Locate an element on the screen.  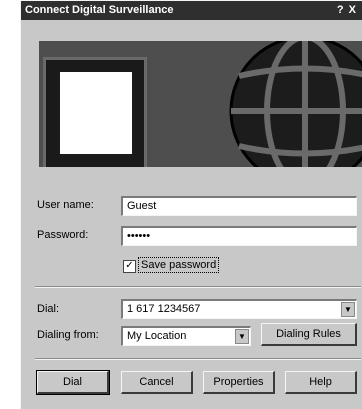
save-password-checkbox: ✓ is located at coordinates (129, 266).